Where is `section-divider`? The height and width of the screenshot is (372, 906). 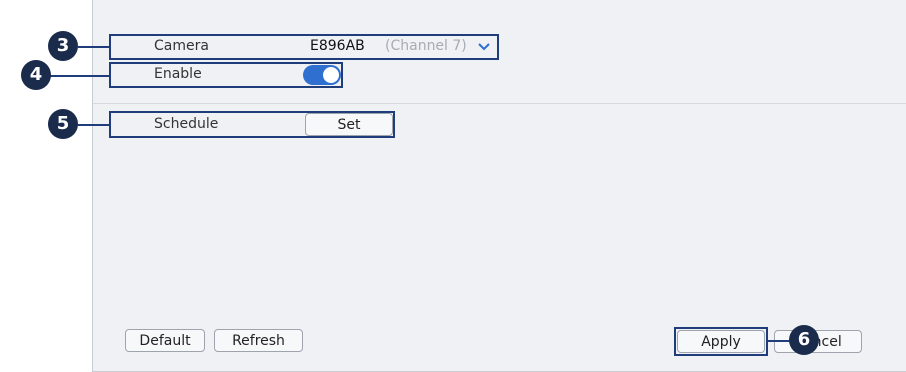 section-divider is located at coordinates (499, 103).